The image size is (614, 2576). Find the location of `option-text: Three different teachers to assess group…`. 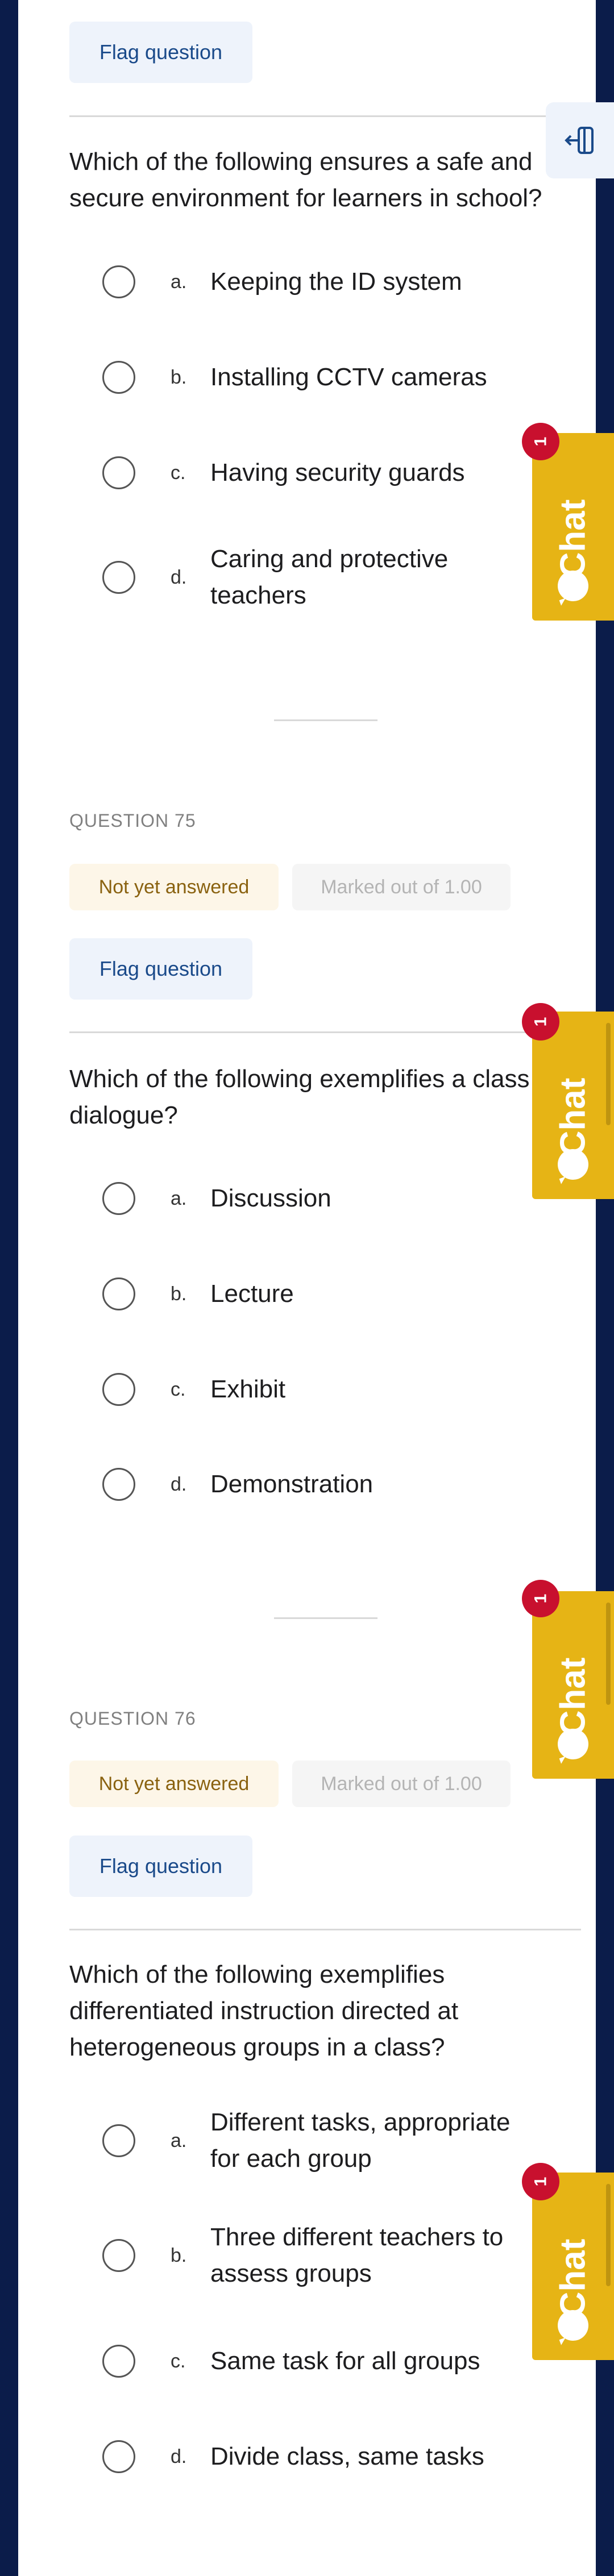

option-text: Three different teachers to assess group… is located at coordinates (357, 2255).